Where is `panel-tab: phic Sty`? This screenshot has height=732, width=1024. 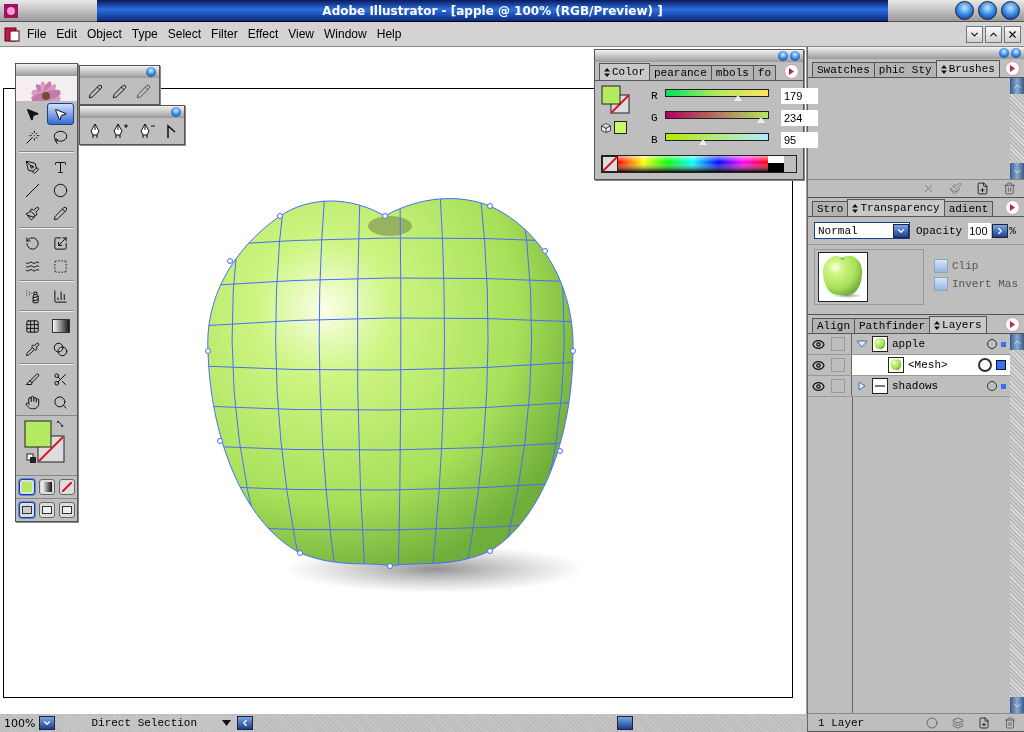
panel-tab: phic Sty is located at coordinates (905, 69).